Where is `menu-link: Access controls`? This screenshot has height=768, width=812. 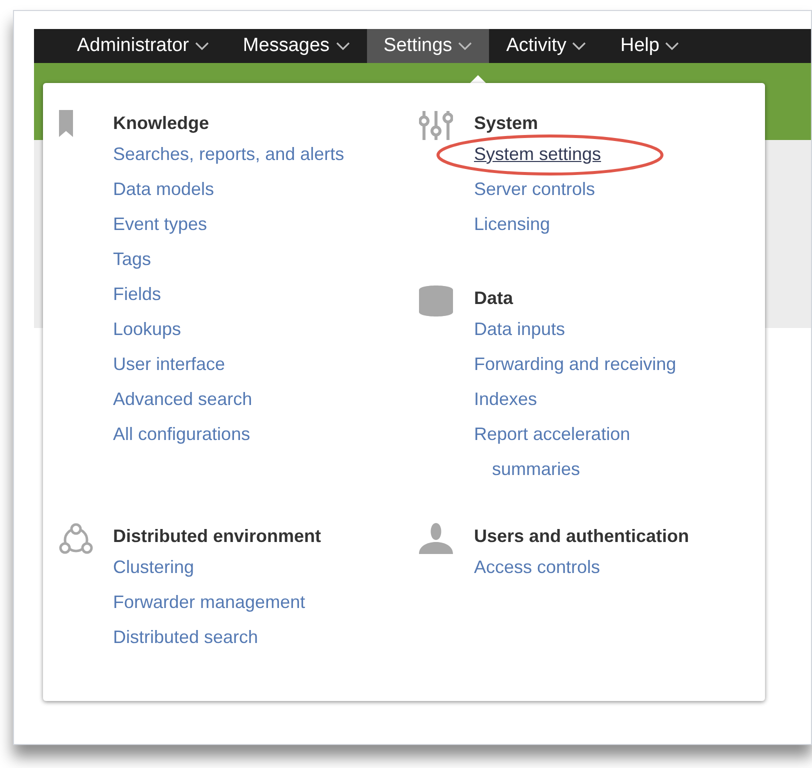
menu-link: Access controls is located at coordinates (573, 567).